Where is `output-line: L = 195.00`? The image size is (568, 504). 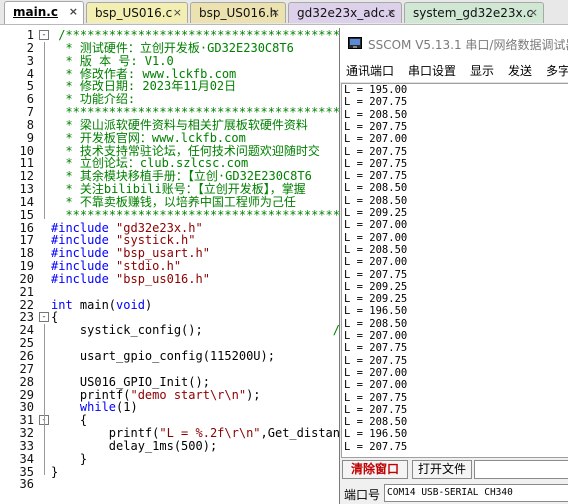
output-line: L = 195.00 is located at coordinates (376, 90).